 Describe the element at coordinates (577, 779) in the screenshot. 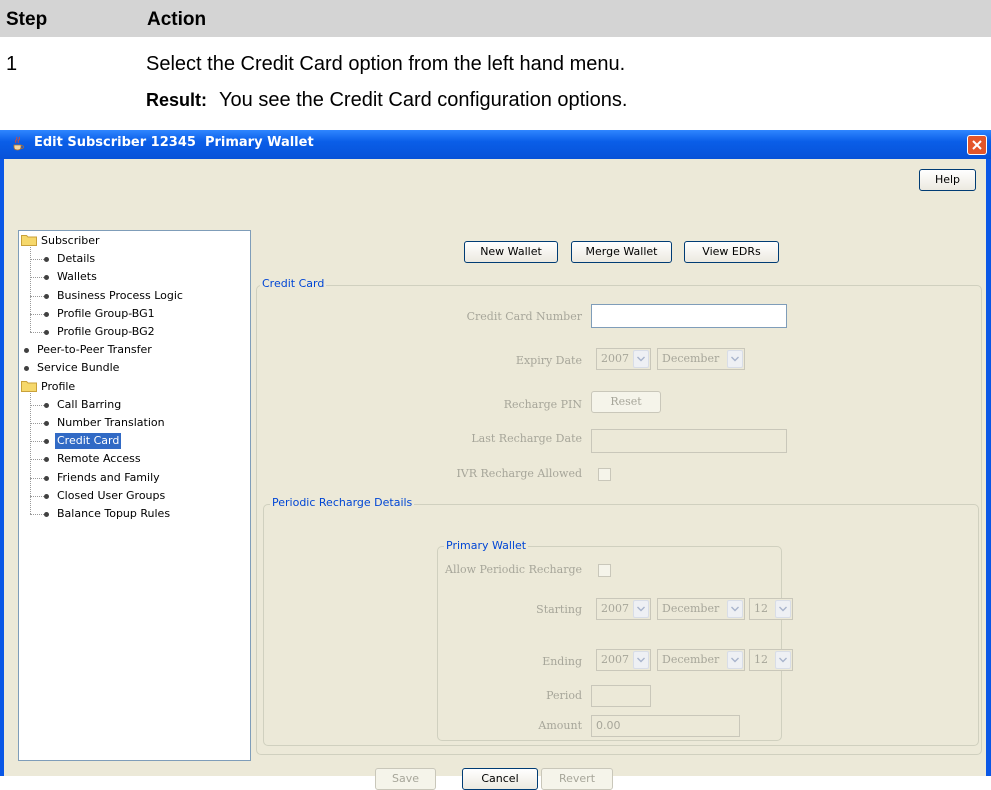

I see `revert-button: Revert` at that location.